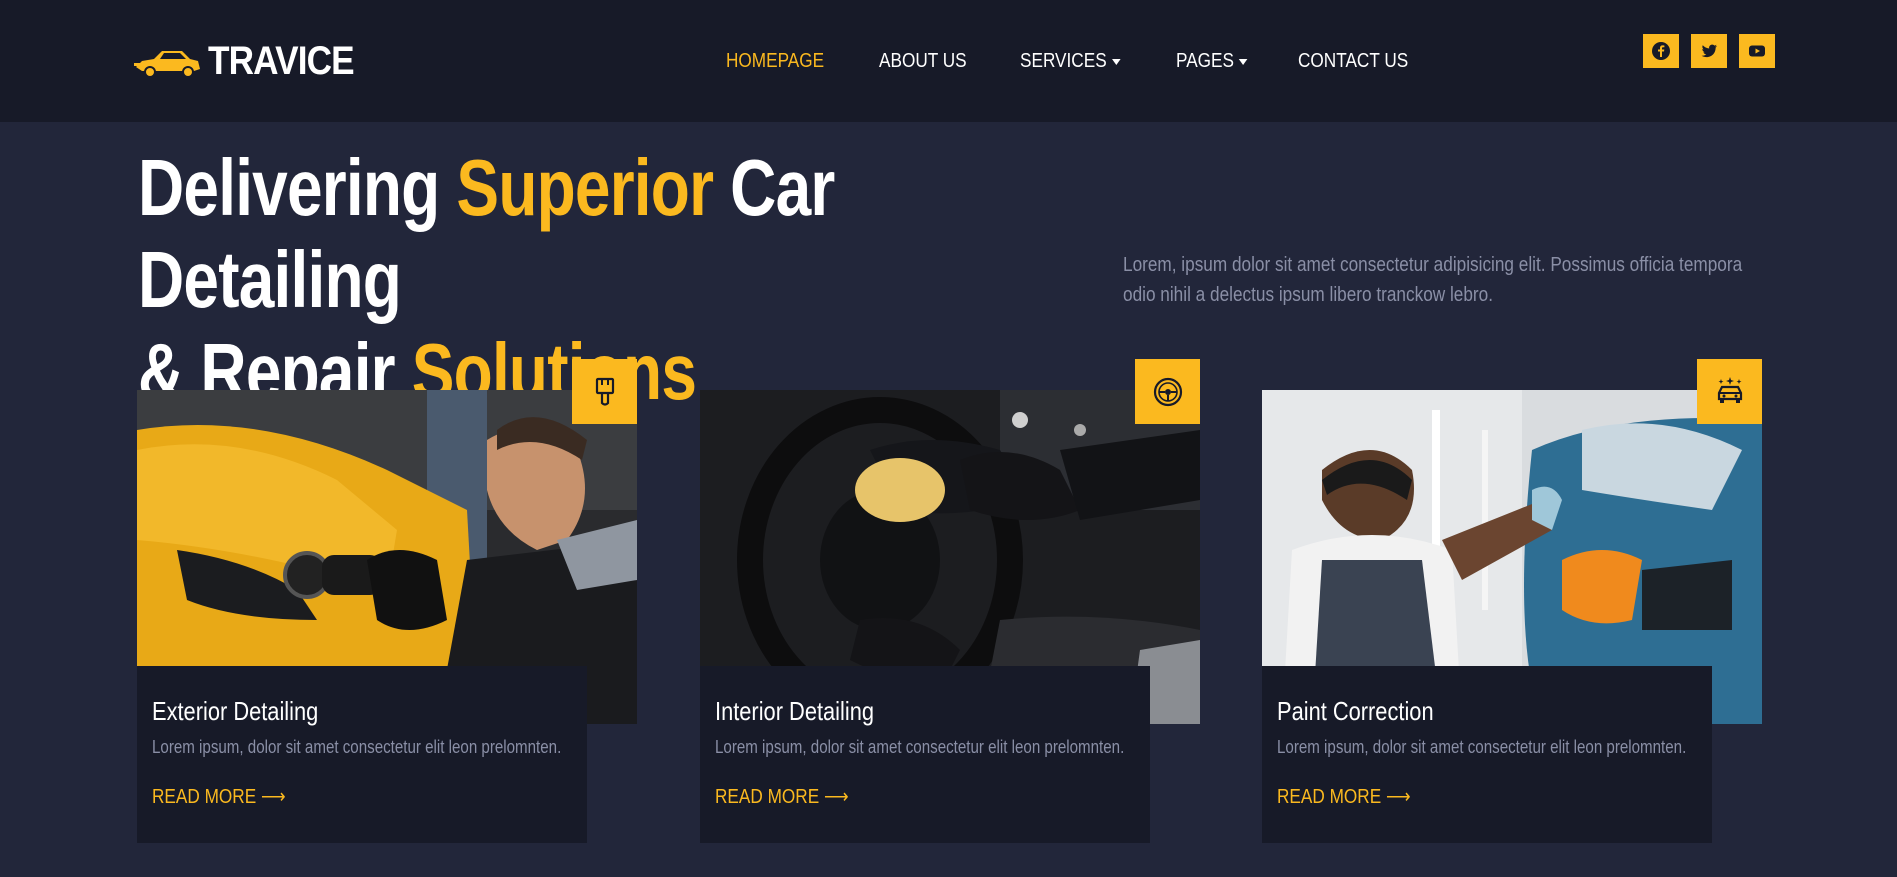 The width and height of the screenshot is (1897, 877). Describe the element at coordinates (795, 711) in the screenshot. I see `card-title: Interior Detailing` at that location.